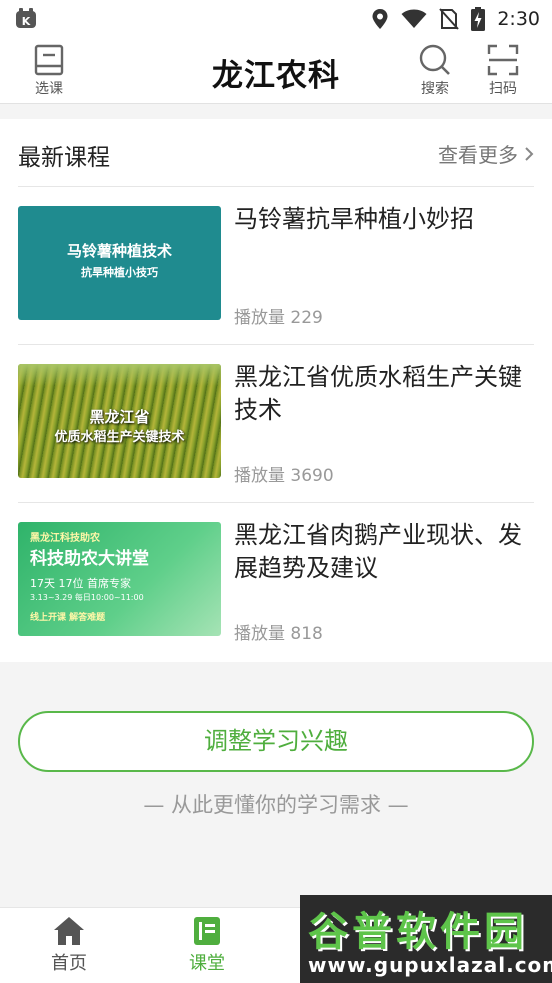  I want to click on course-title: 黑龙江省优质水稻生产关键技术, so click(378, 393).